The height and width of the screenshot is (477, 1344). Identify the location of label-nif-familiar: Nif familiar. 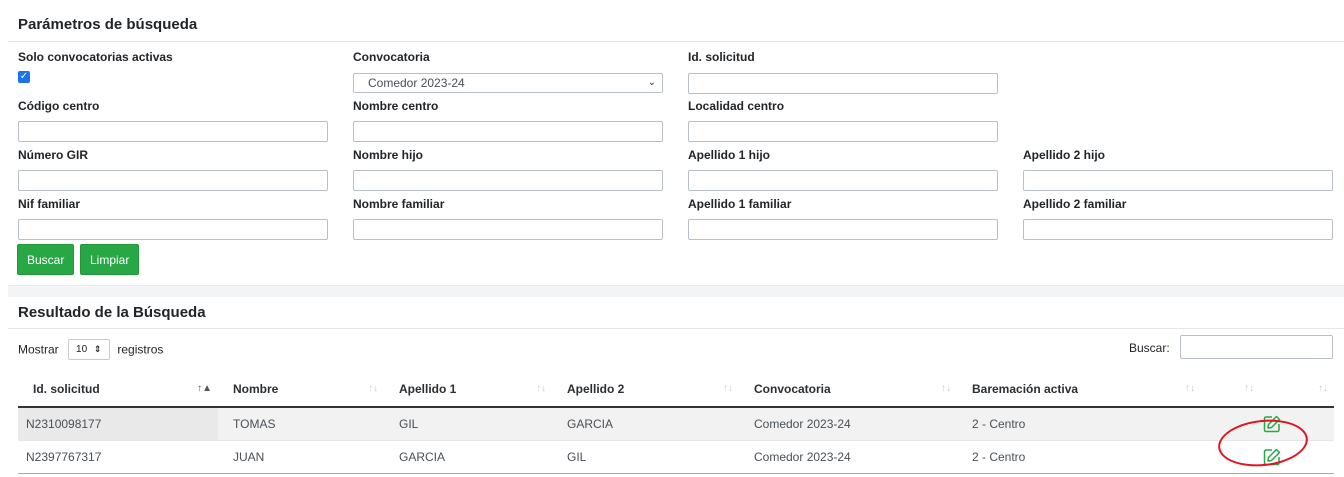
(49, 204).